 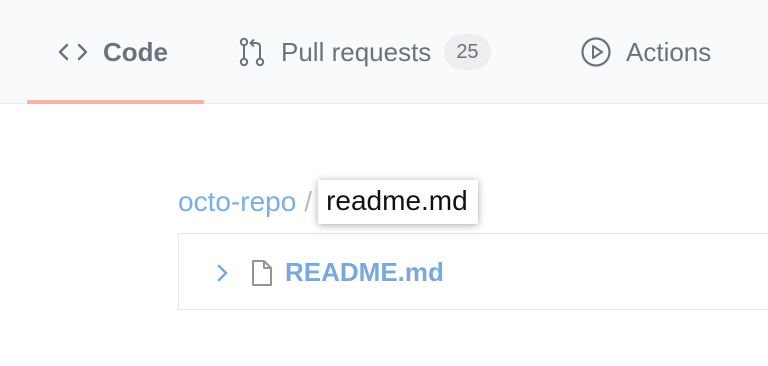 I want to click on file-tree-item: README.md, so click(x=328, y=272).